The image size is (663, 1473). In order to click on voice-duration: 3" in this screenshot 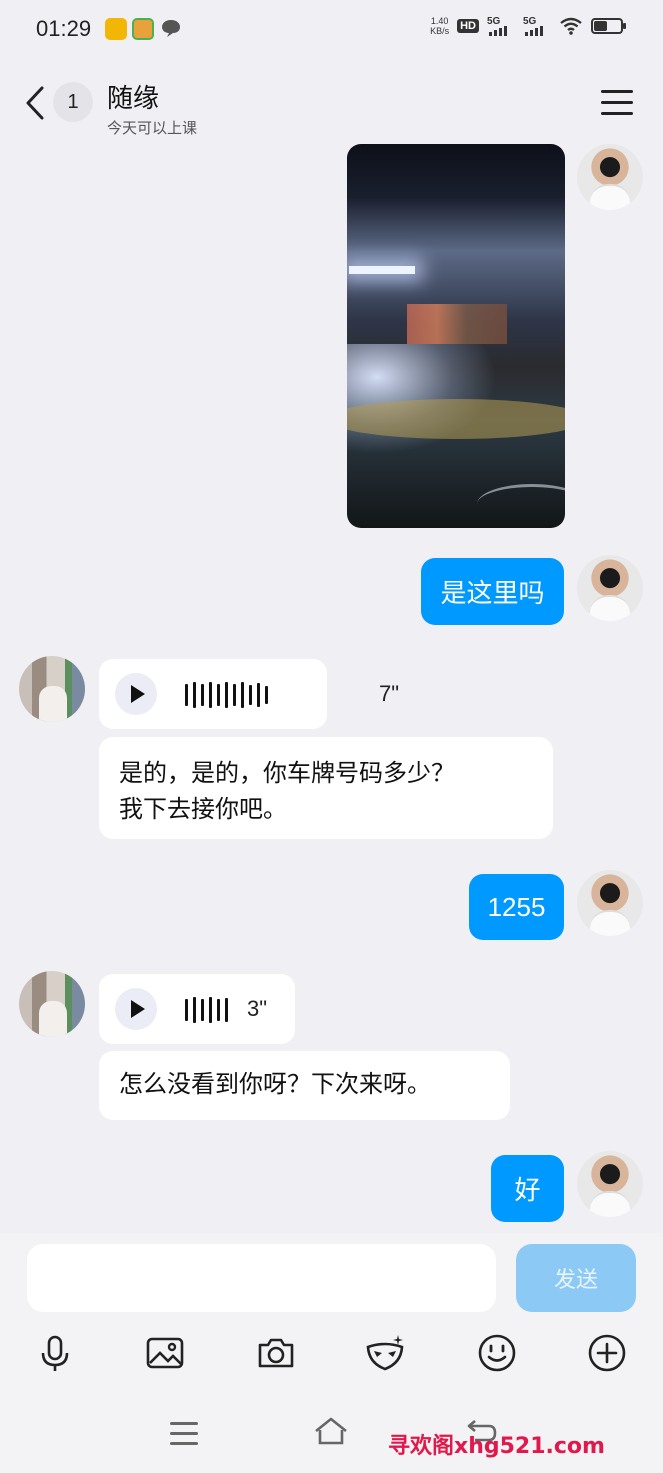, I will do `click(257, 1008)`.